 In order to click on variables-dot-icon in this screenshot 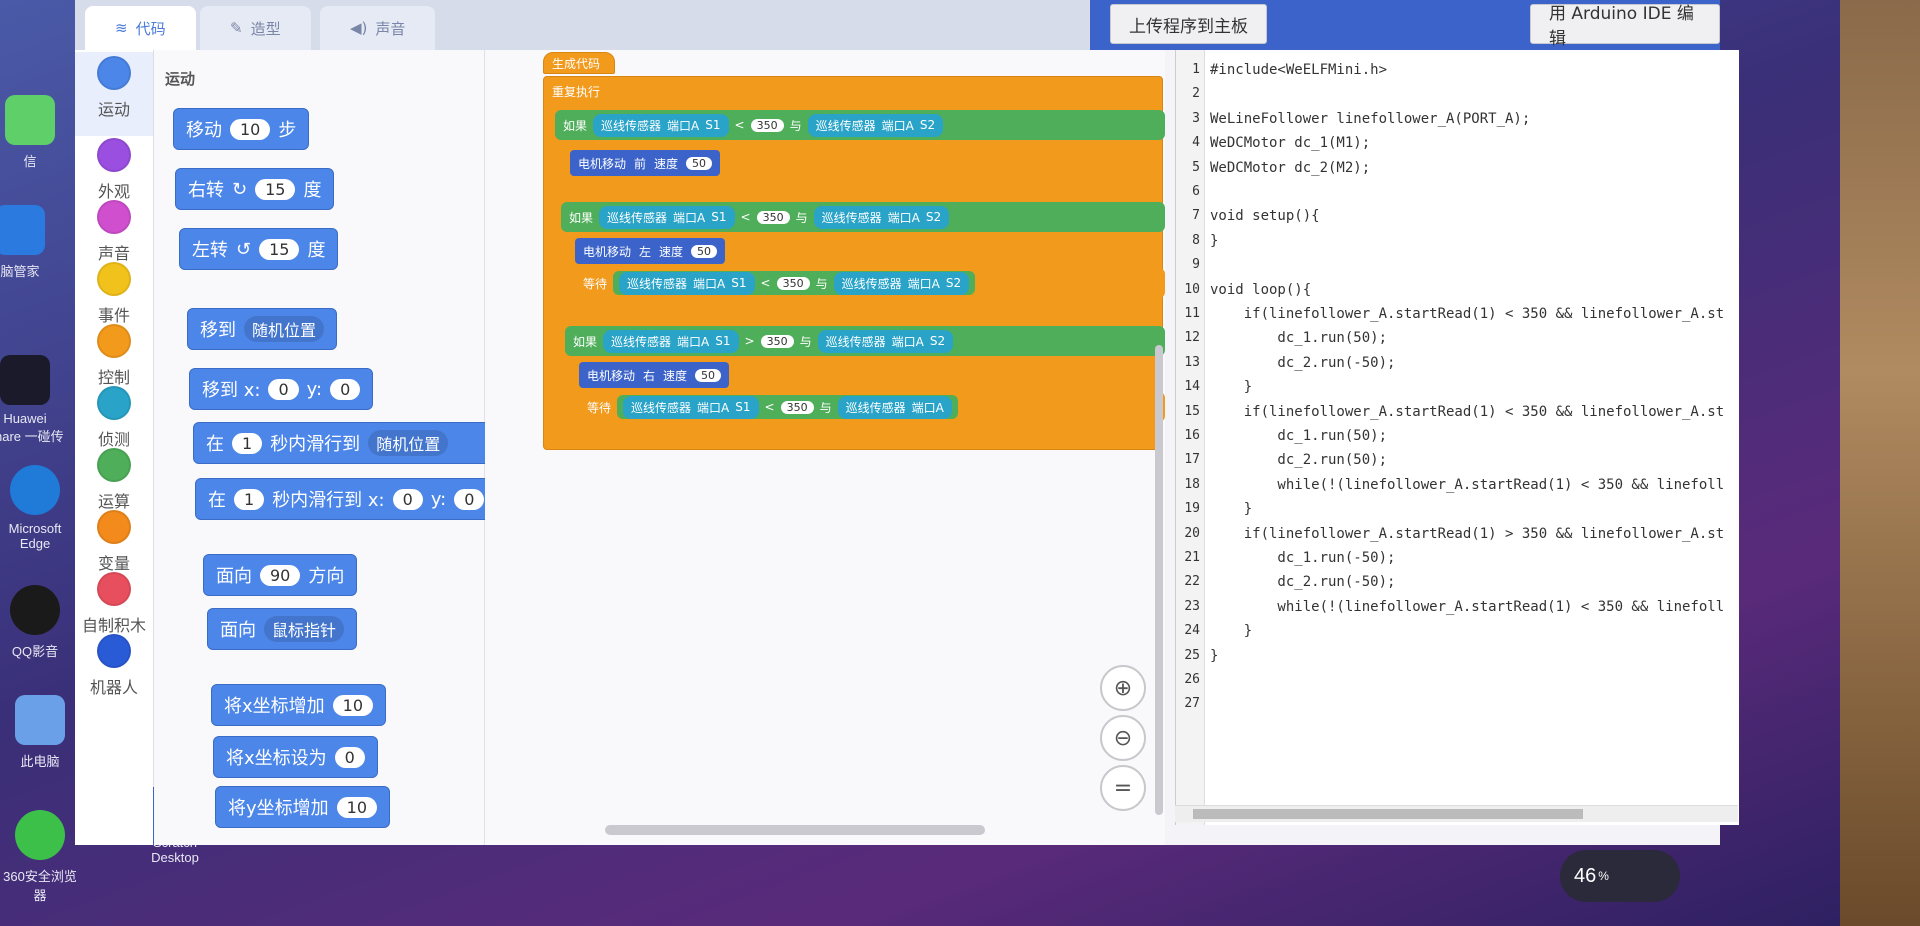, I will do `click(114, 527)`.